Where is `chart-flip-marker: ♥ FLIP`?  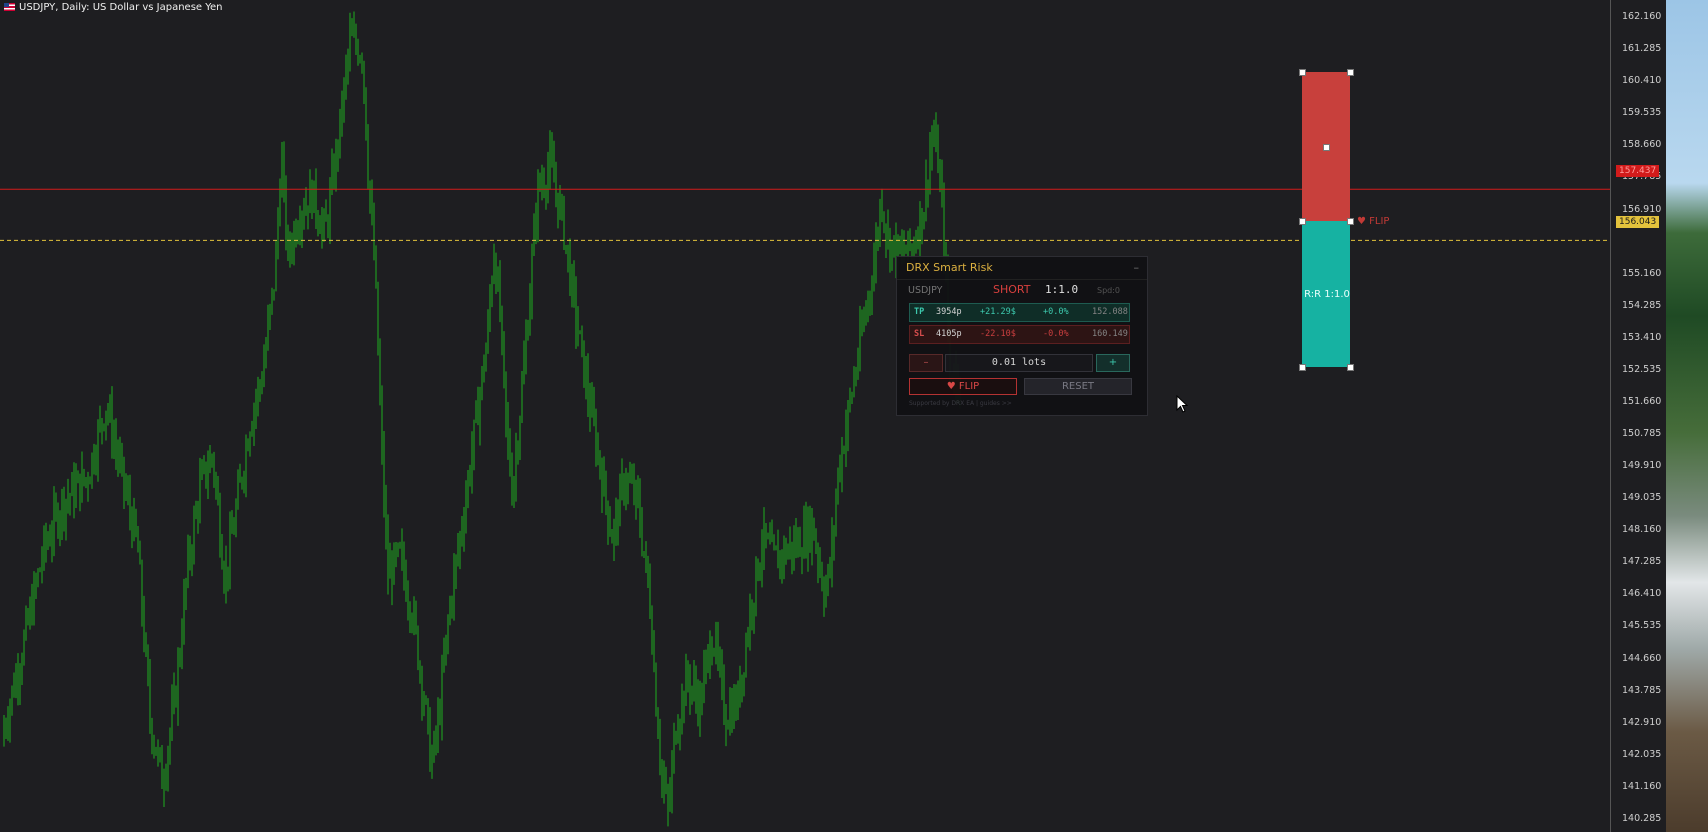 chart-flip-marker: ♥ FLIP is located at coordinates (1373, 221).